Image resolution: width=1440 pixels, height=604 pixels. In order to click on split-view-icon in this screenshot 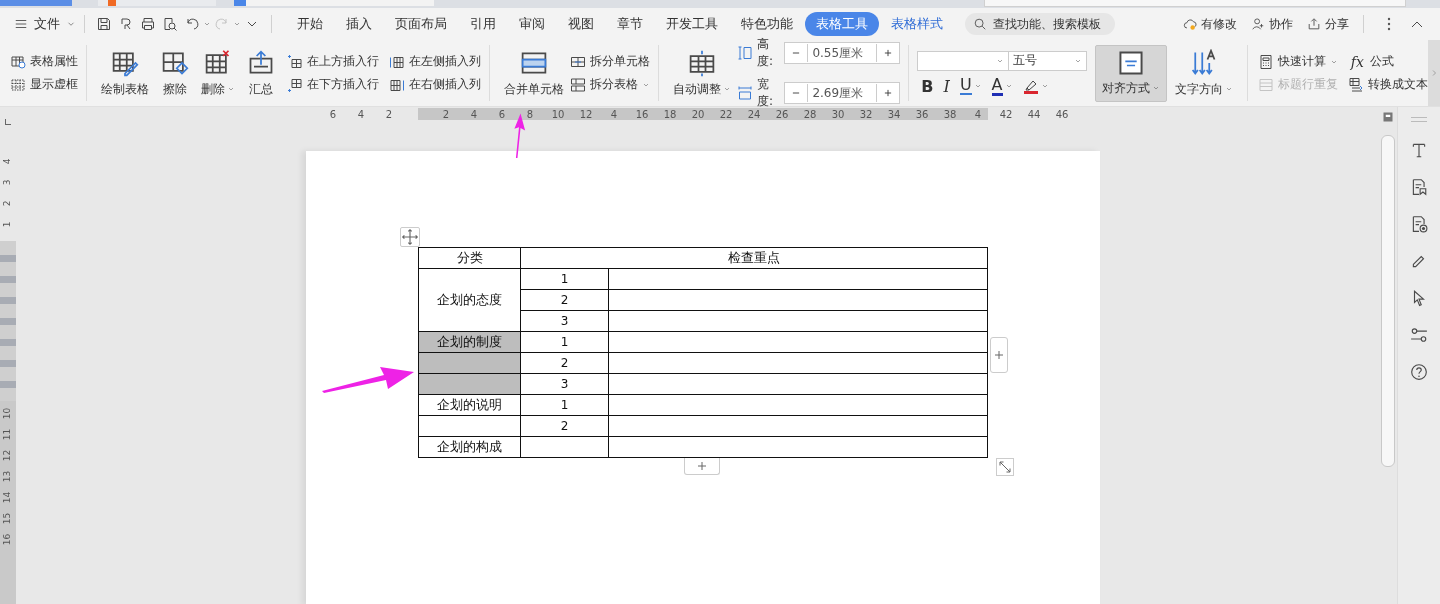, I will do `click(1388, 117)`.